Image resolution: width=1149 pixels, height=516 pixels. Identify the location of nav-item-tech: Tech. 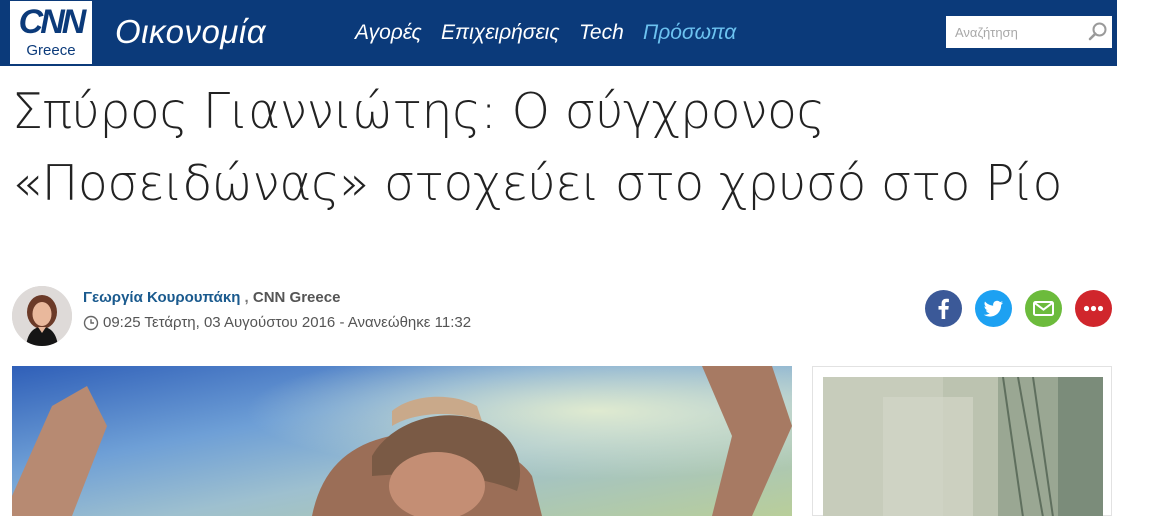
(601, 33).